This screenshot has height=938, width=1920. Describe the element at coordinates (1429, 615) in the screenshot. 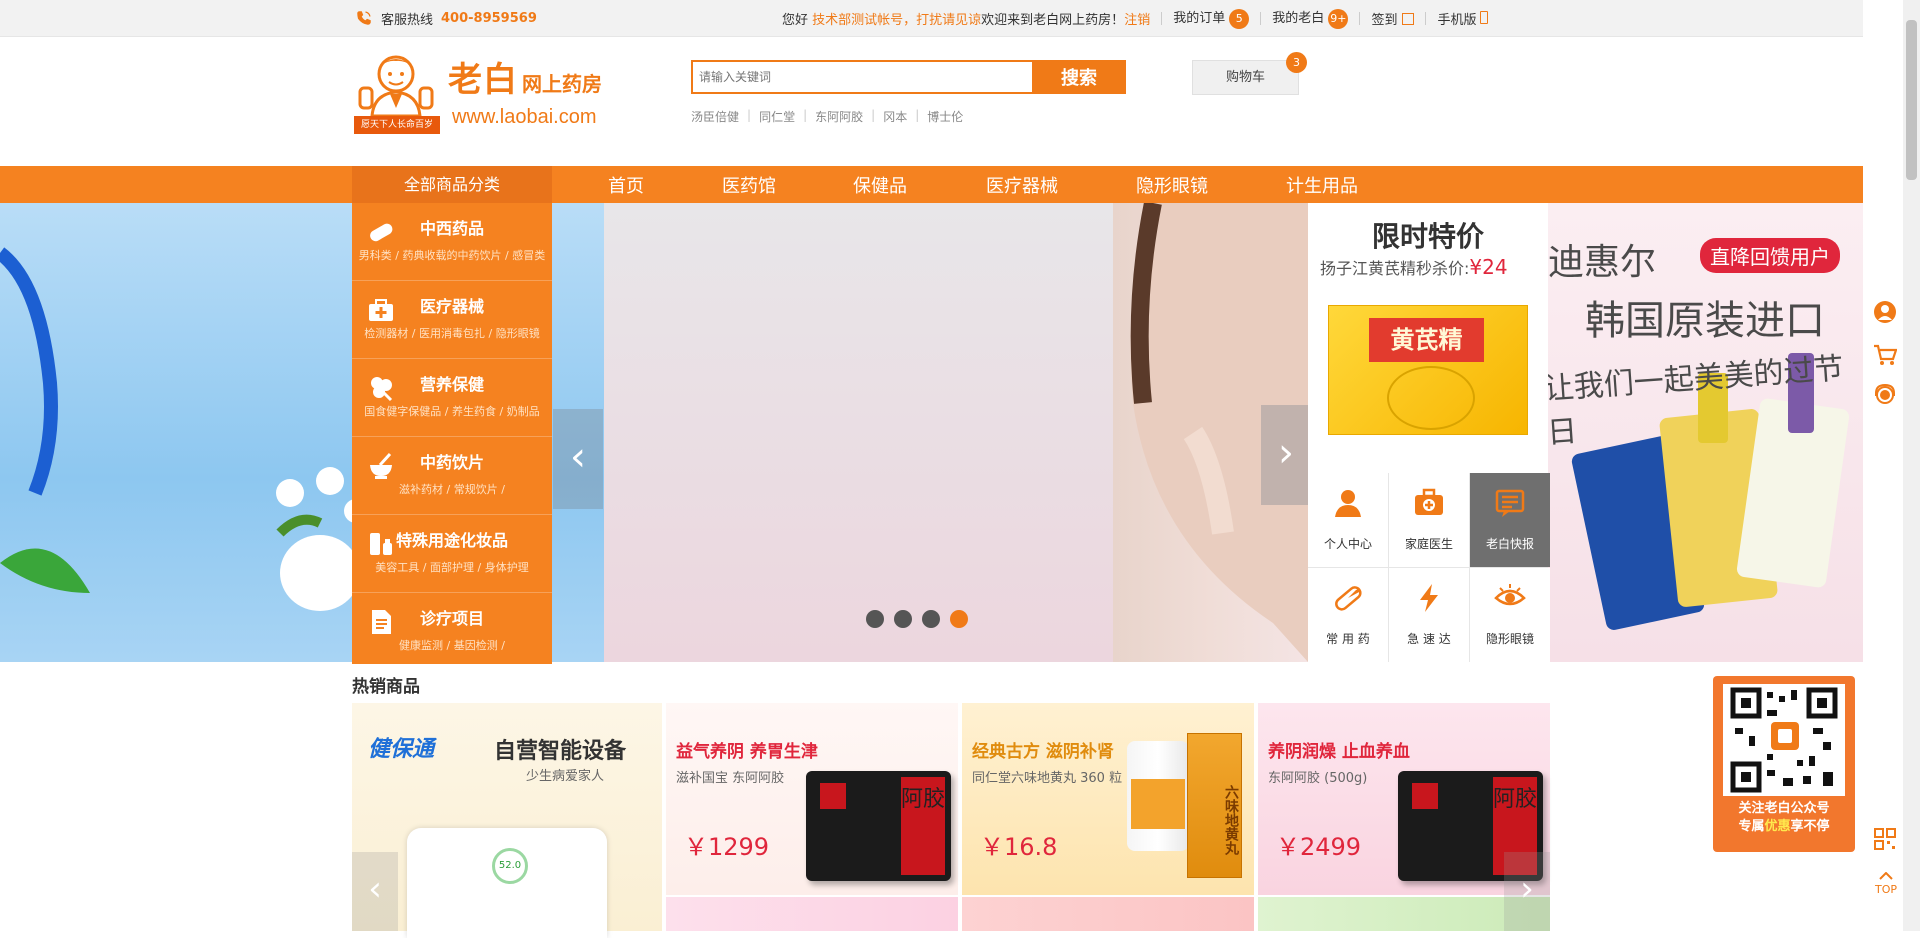

I see `quick-link-express-delivery: 急 速 达` at that location.